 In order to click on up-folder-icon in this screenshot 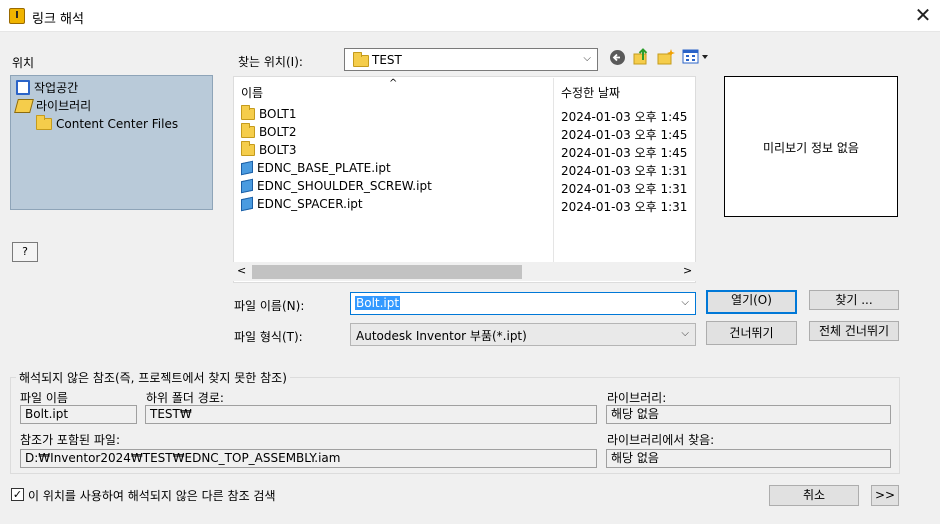, I will do `click(641, 57)`.